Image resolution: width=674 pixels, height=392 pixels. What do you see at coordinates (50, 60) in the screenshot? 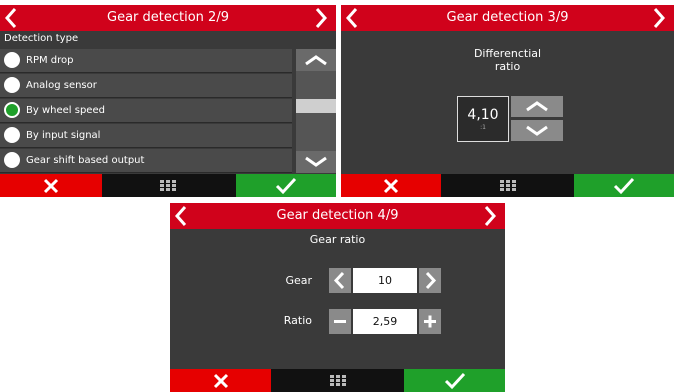
I see `option-label: RPM drop` at bounding box center [50, 60].